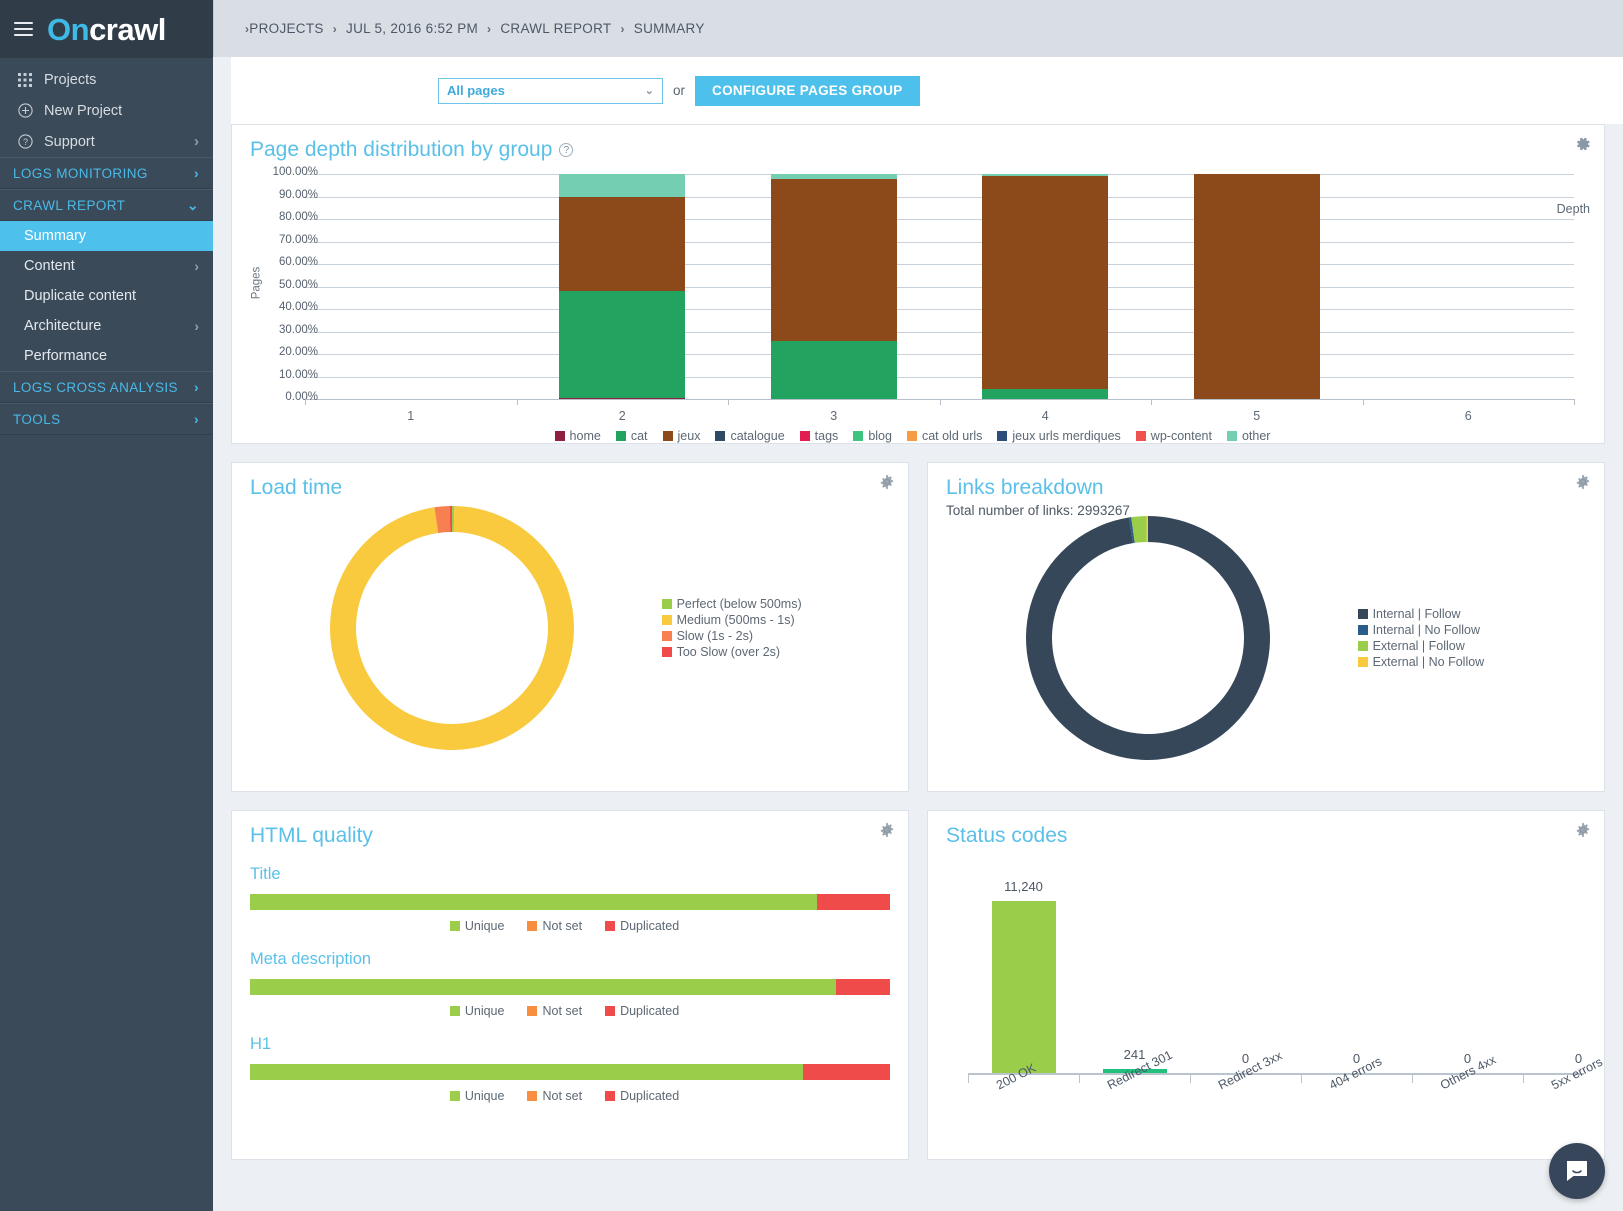  What do you see at coordinates (1248, 436) in the screenshot?
I see `legend-item: other` at bounding box center [1248, 436].